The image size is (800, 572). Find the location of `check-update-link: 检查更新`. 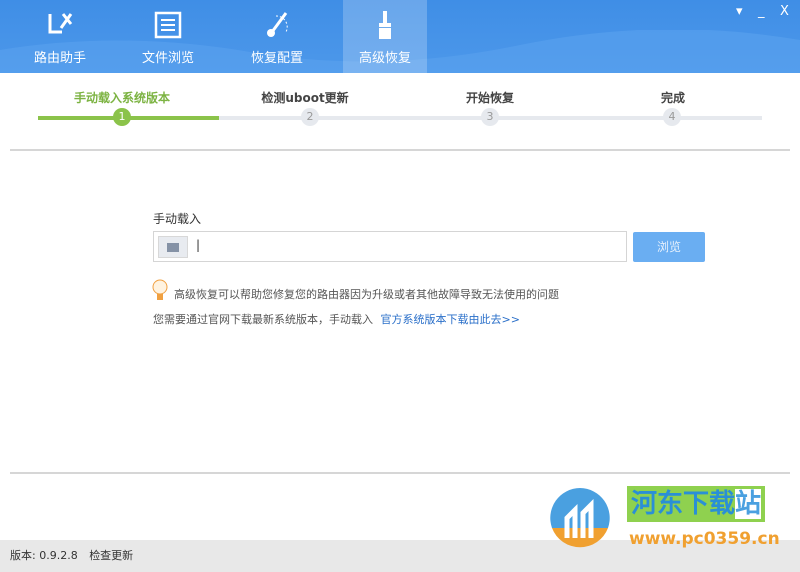

check-update-link: 检查更新 is located at coordinates (111, 555).